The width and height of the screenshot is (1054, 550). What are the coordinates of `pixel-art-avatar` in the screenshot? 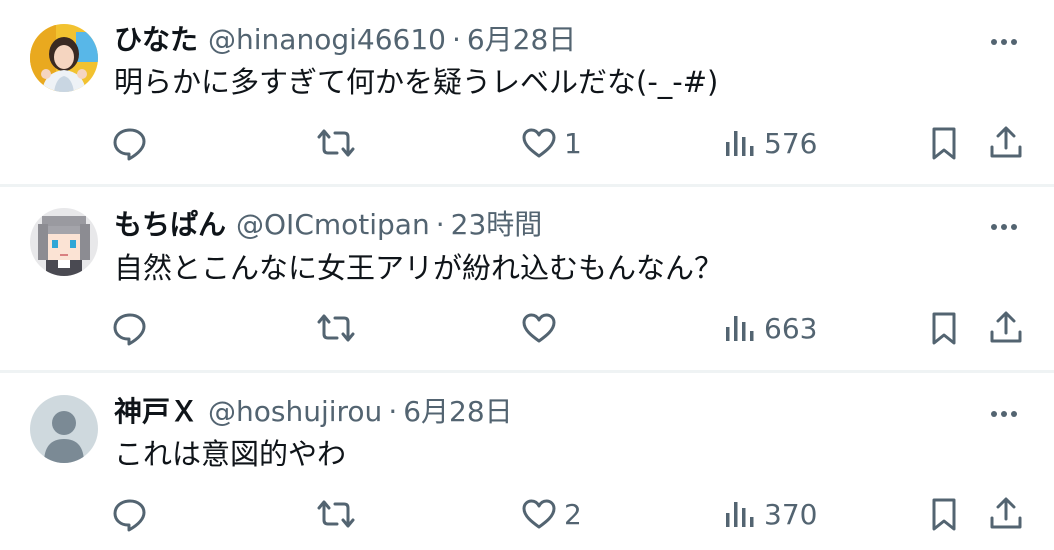 It's located at (64, 242).